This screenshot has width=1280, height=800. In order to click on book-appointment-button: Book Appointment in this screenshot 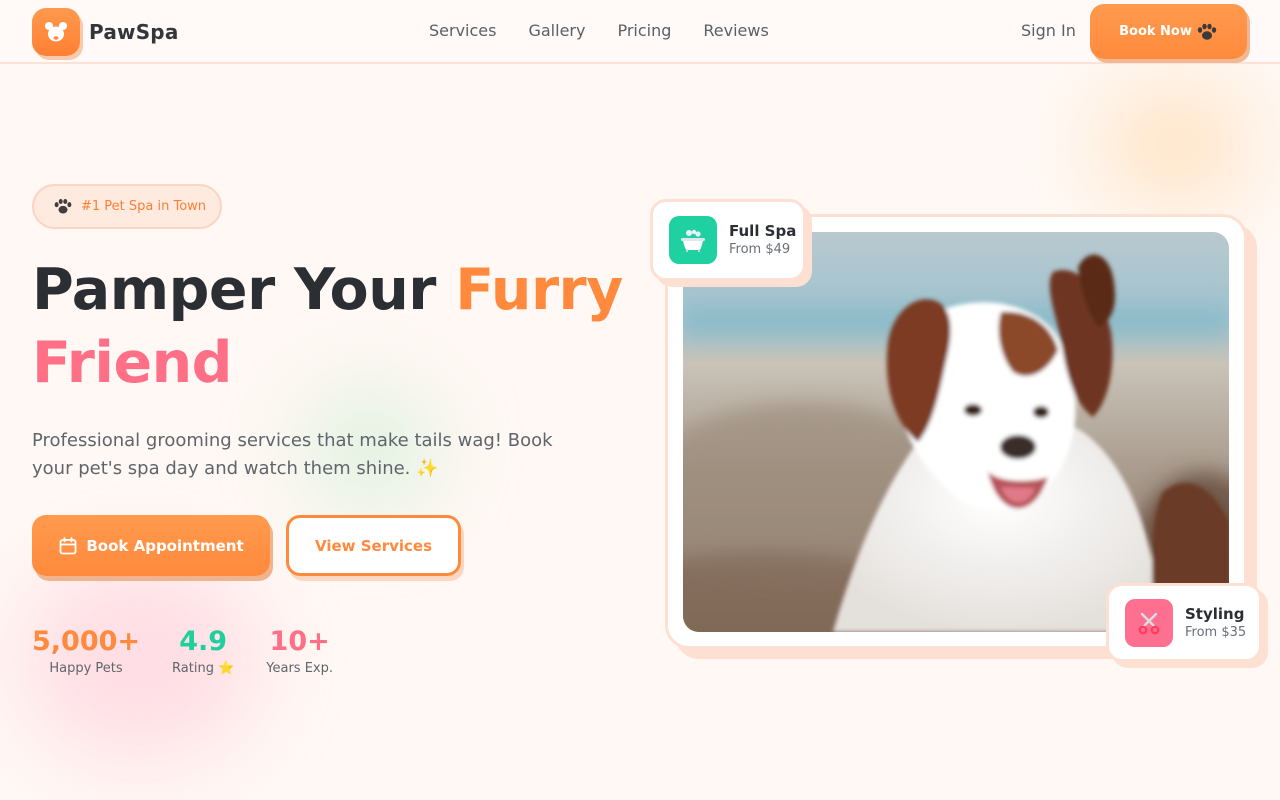, I will do `click(151, 545)`.